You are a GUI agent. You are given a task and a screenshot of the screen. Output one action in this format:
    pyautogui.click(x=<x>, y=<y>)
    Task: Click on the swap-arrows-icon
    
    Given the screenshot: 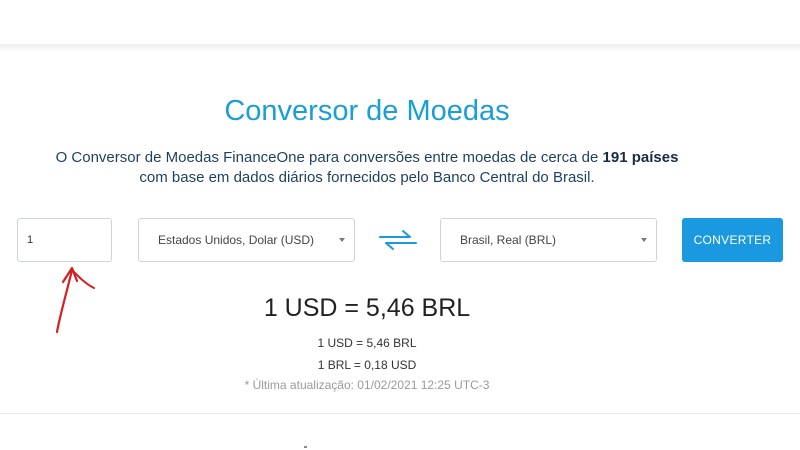 What is the action you would take?
    pyautogui.click(x=398, y=240)
    